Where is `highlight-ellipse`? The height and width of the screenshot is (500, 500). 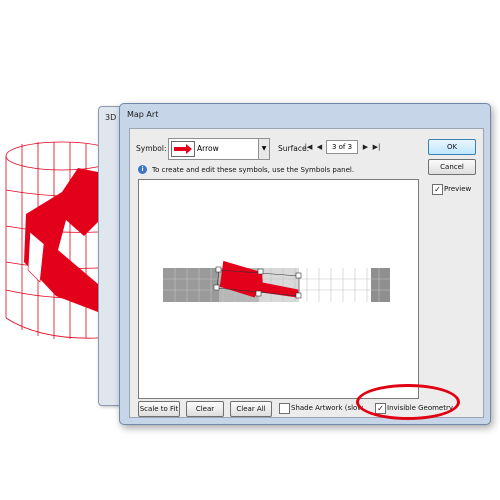 highlight-ellipse is located at coordinates (408, 402).